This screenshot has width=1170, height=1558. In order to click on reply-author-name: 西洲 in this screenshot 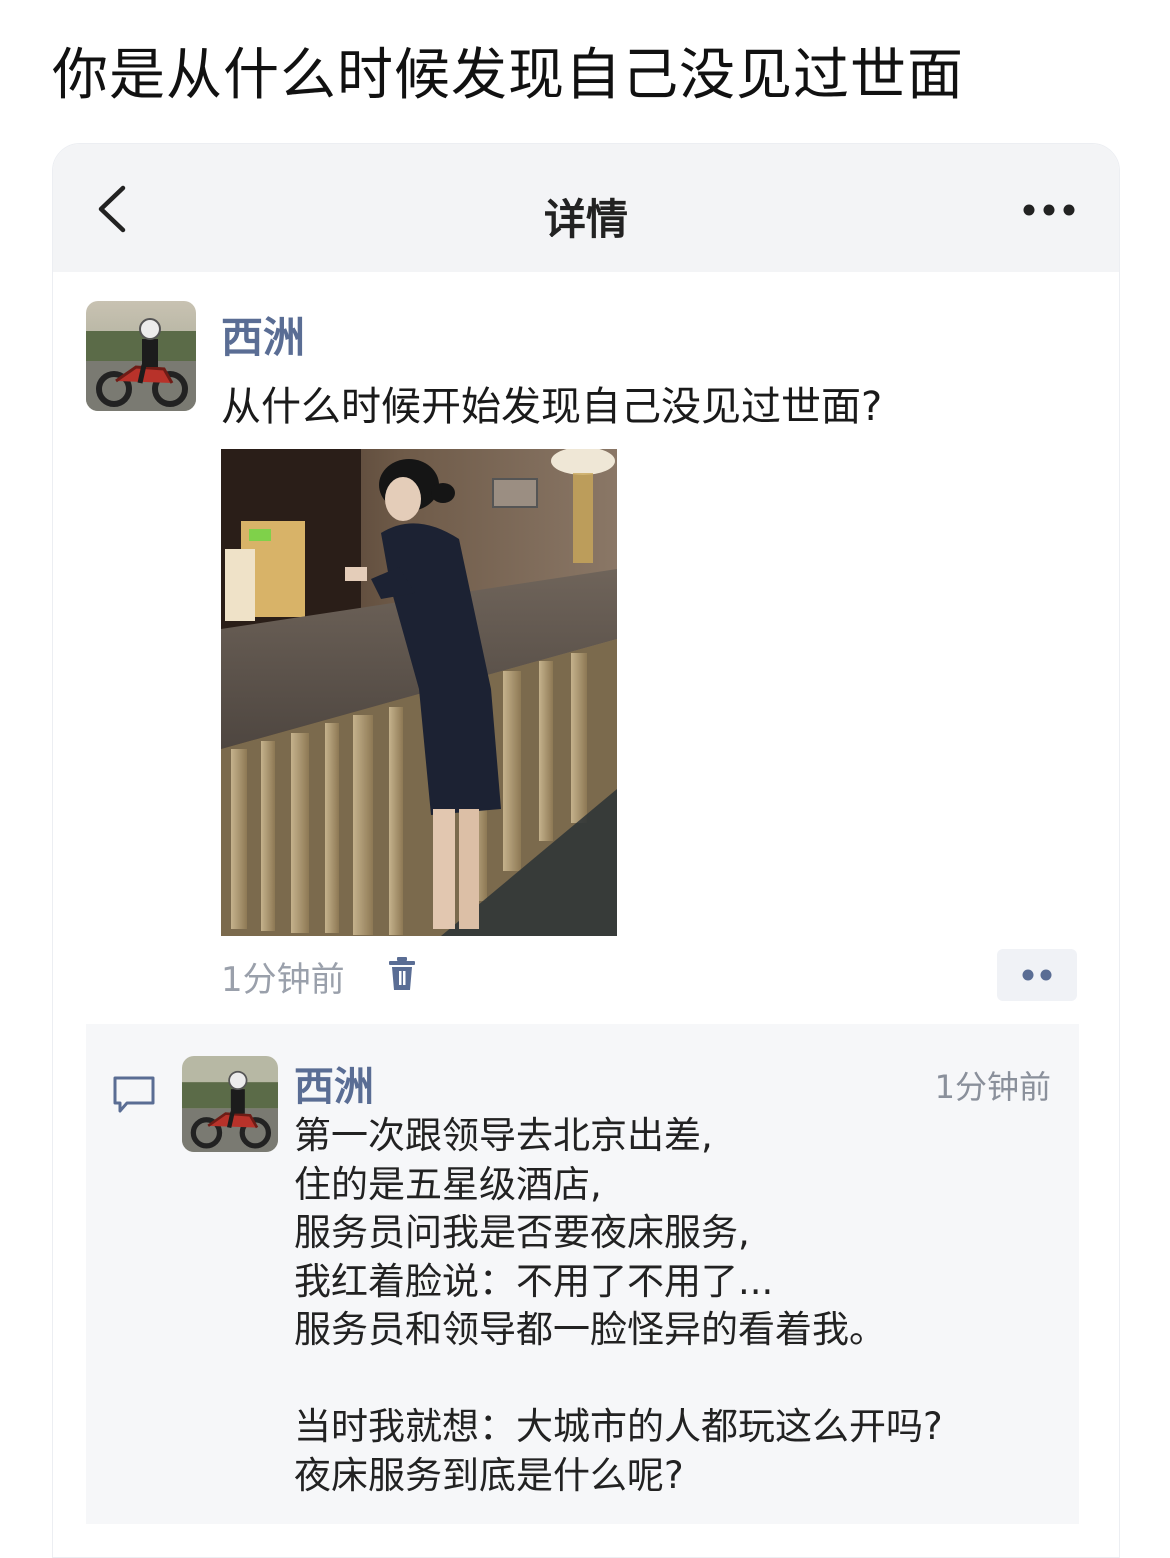, I will do `click(334, 1083)`.